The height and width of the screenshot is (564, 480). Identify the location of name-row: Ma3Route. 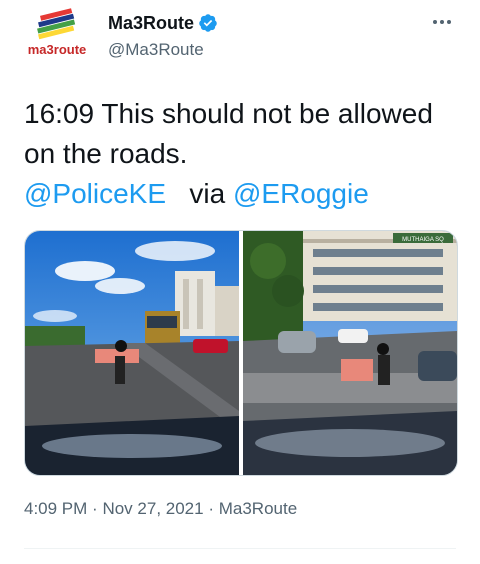
(163, 23).